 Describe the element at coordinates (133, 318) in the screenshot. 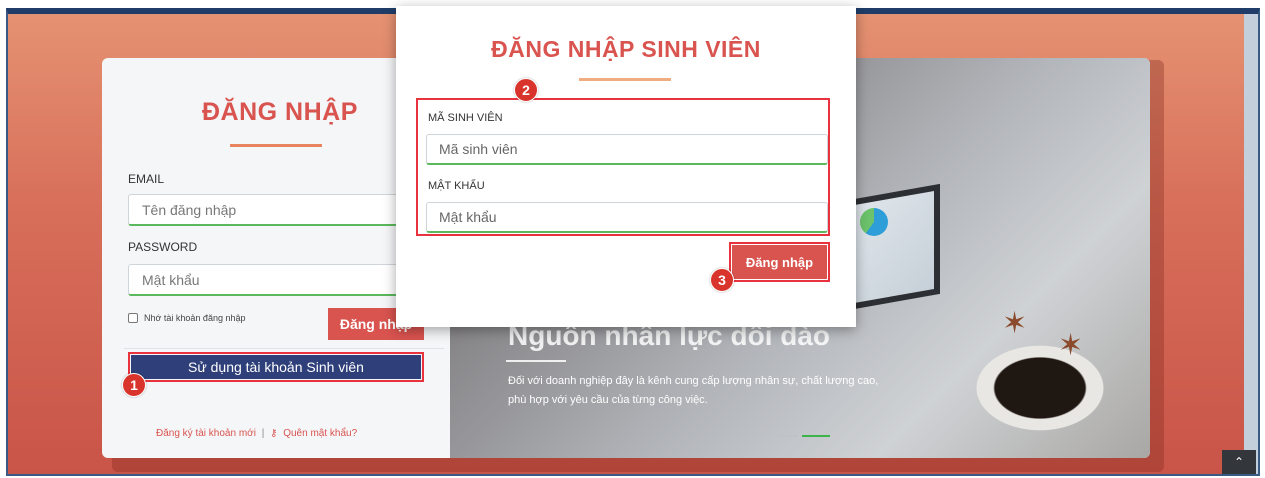

I see `remember-checkbox` at that location.